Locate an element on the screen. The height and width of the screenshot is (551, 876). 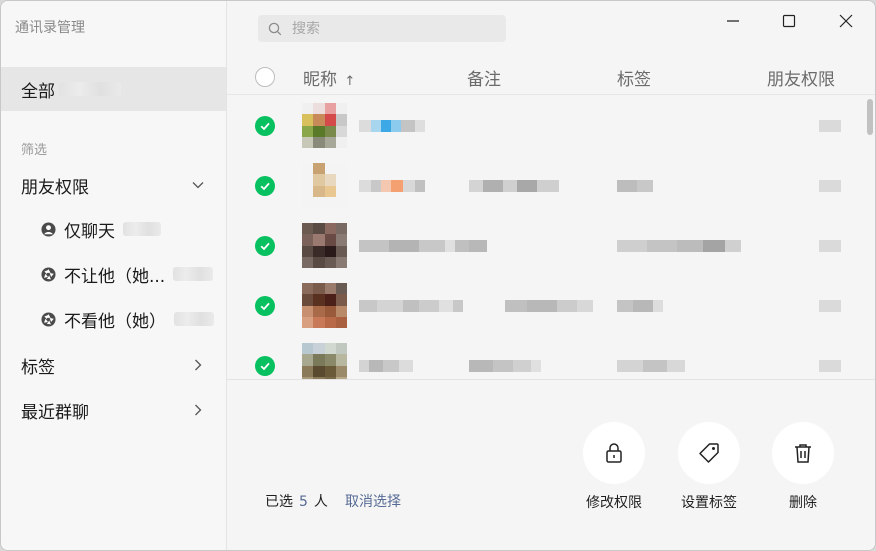
edit-permissions-circle is located at coordinates (614, 453).